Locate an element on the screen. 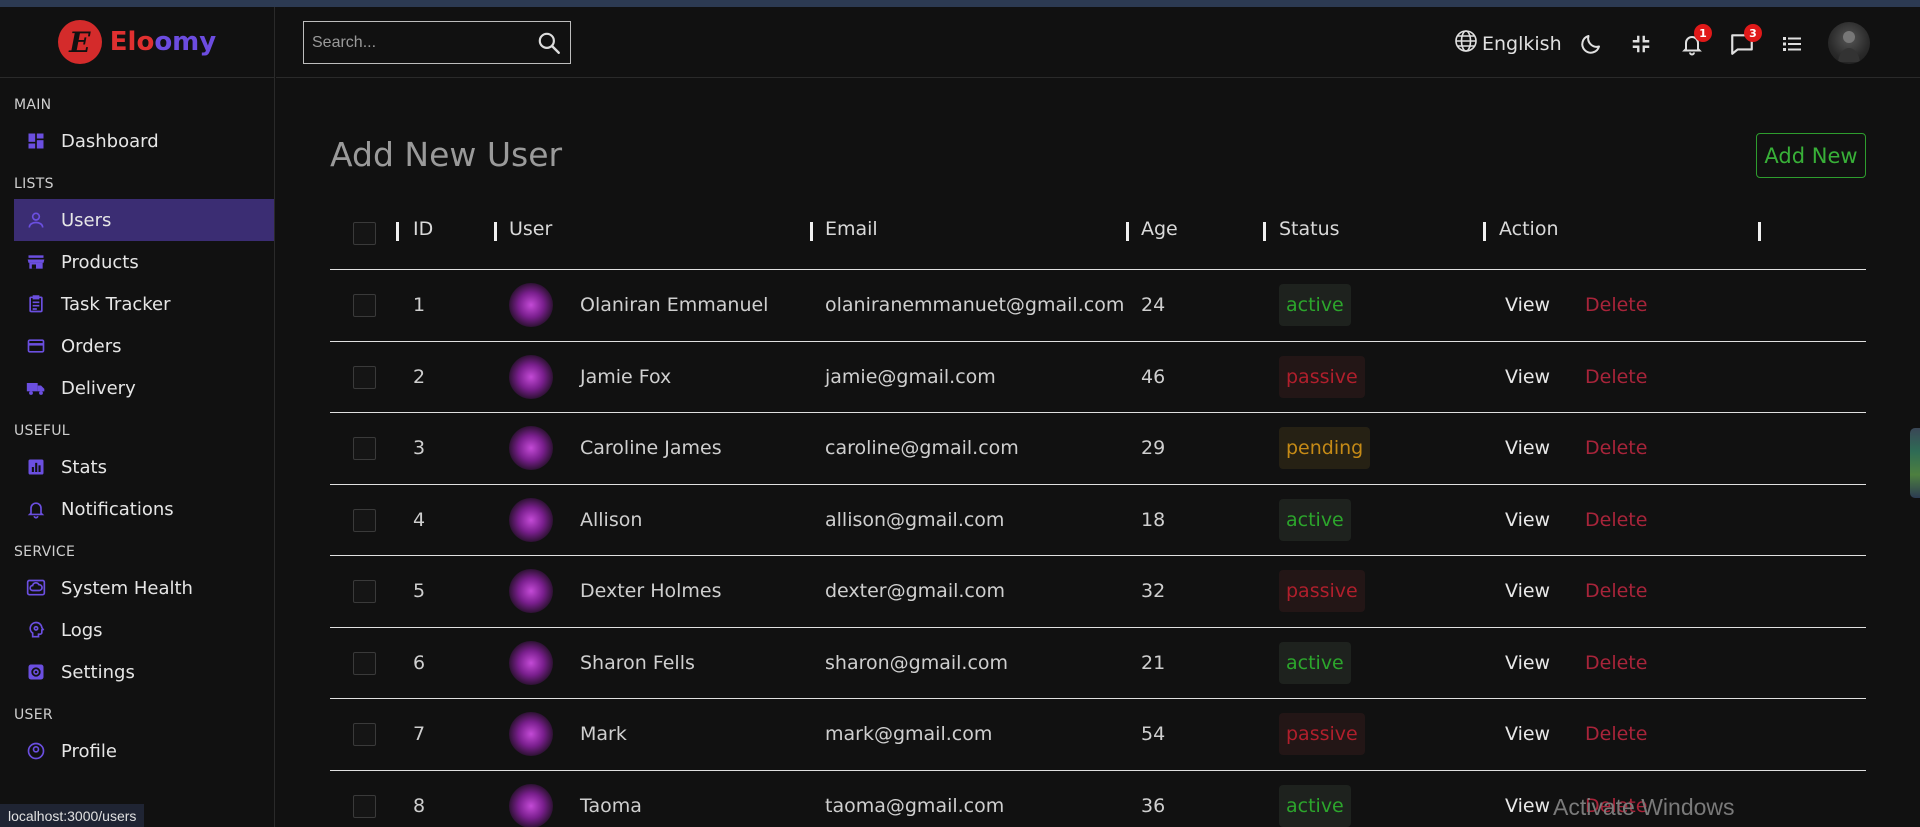  sidebar-item-notifications: Notifications is located at coordinates (144, 509).